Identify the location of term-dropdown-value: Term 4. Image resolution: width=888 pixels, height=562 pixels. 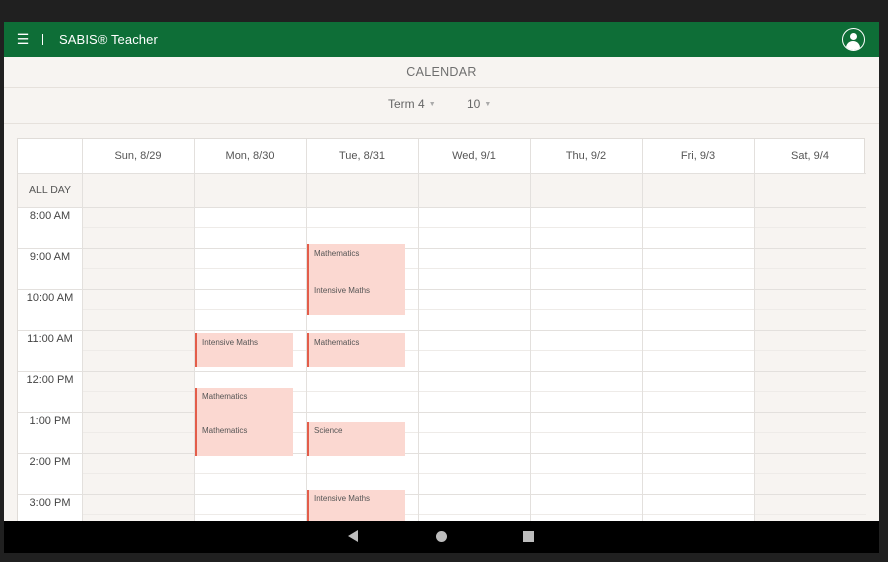
(406, 104).